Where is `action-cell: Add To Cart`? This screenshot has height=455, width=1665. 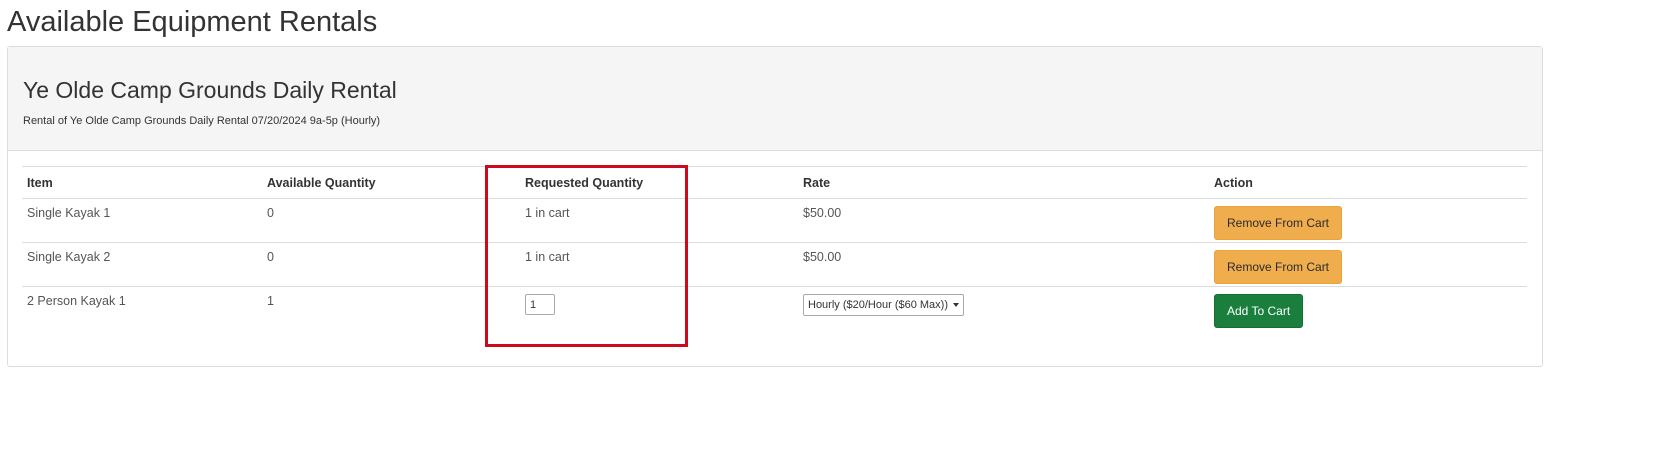 action-cell: Add To Cart is located at coordinates (1368, 309).